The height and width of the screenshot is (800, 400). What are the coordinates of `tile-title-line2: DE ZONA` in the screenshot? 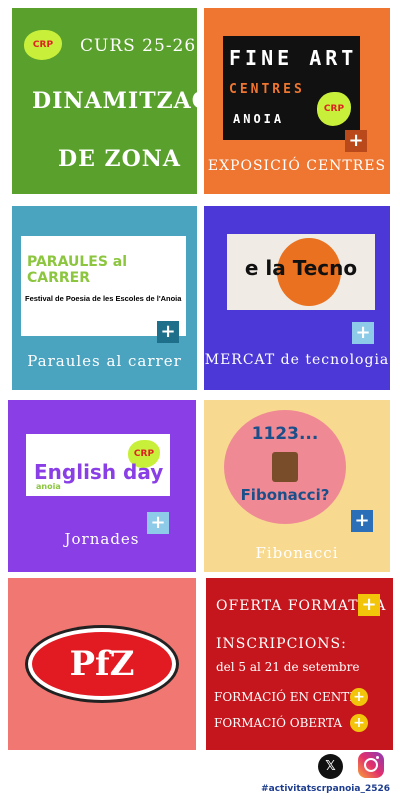 It's located at (119, 159).